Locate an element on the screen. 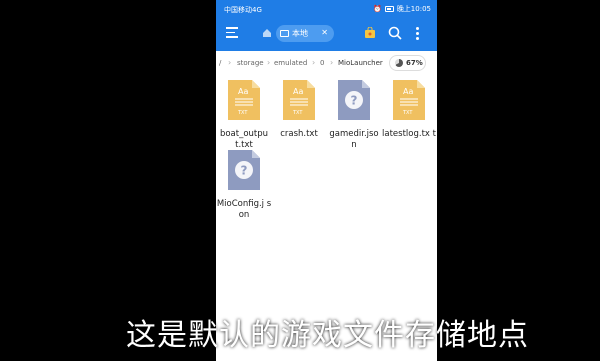  file-item: ? gamedir.jso n is located at coordinates (354, 115).